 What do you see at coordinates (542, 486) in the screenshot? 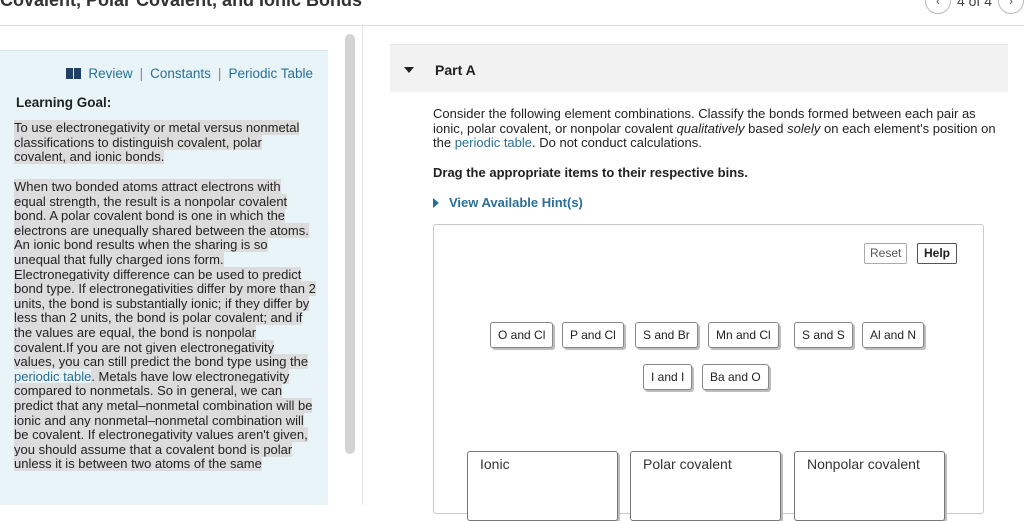
I see `bin-ionic: Ionic` at bounding box center [542, 486].